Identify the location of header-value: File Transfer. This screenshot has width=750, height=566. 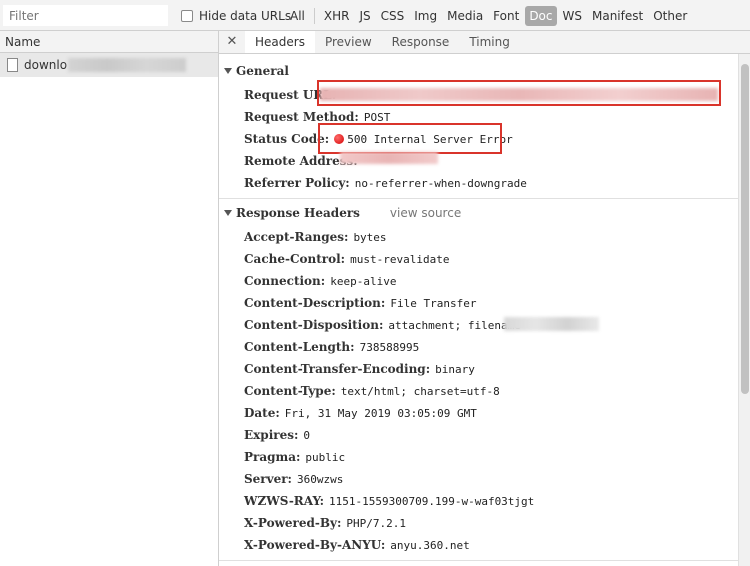
(433, 303).